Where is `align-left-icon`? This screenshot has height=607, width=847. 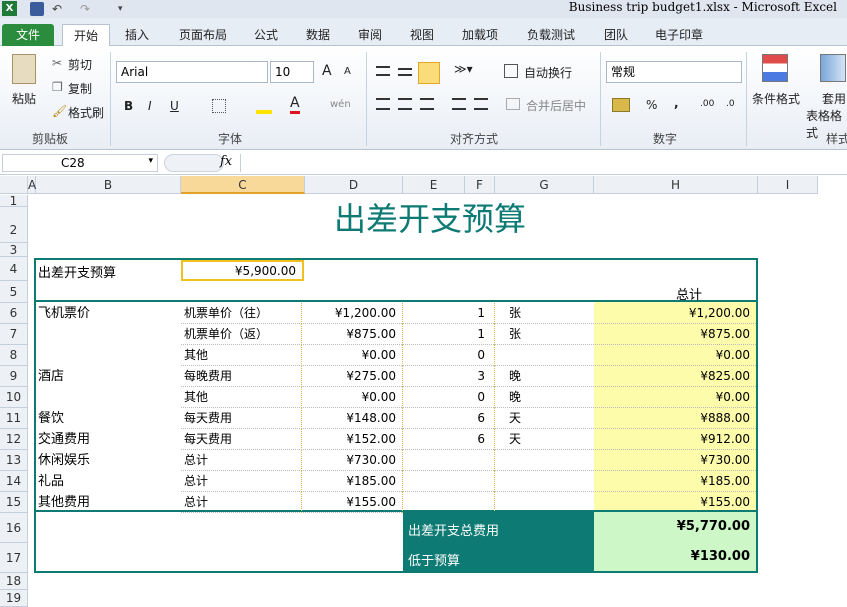
align-left-icon is located at coordinates (383, 104).